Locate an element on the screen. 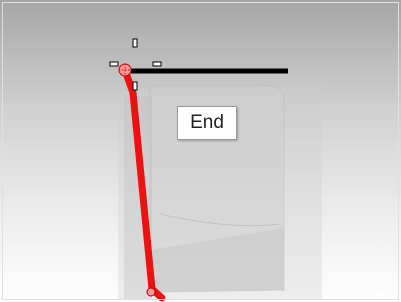 The height and width of the screenshot is (302, 401). crosshair-cursor-icon is located at coordinates (135, 64).